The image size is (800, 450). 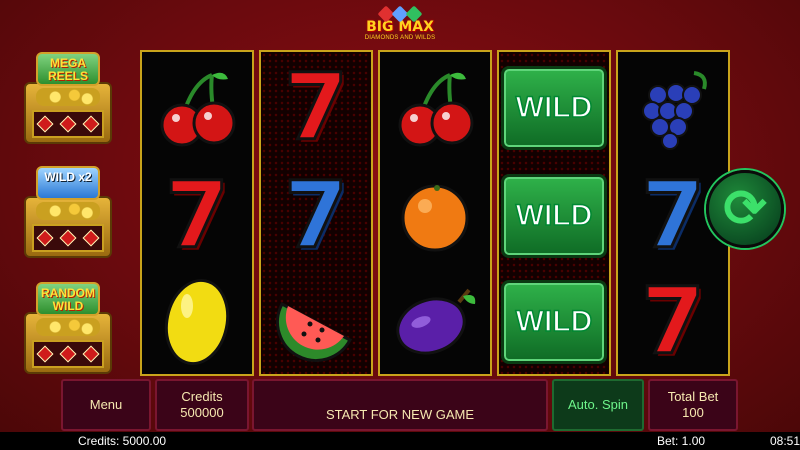 What do you see at coordinates (197, 322) in the screenshot?
I see `lemon-icon` at bounding box center [197, 322].